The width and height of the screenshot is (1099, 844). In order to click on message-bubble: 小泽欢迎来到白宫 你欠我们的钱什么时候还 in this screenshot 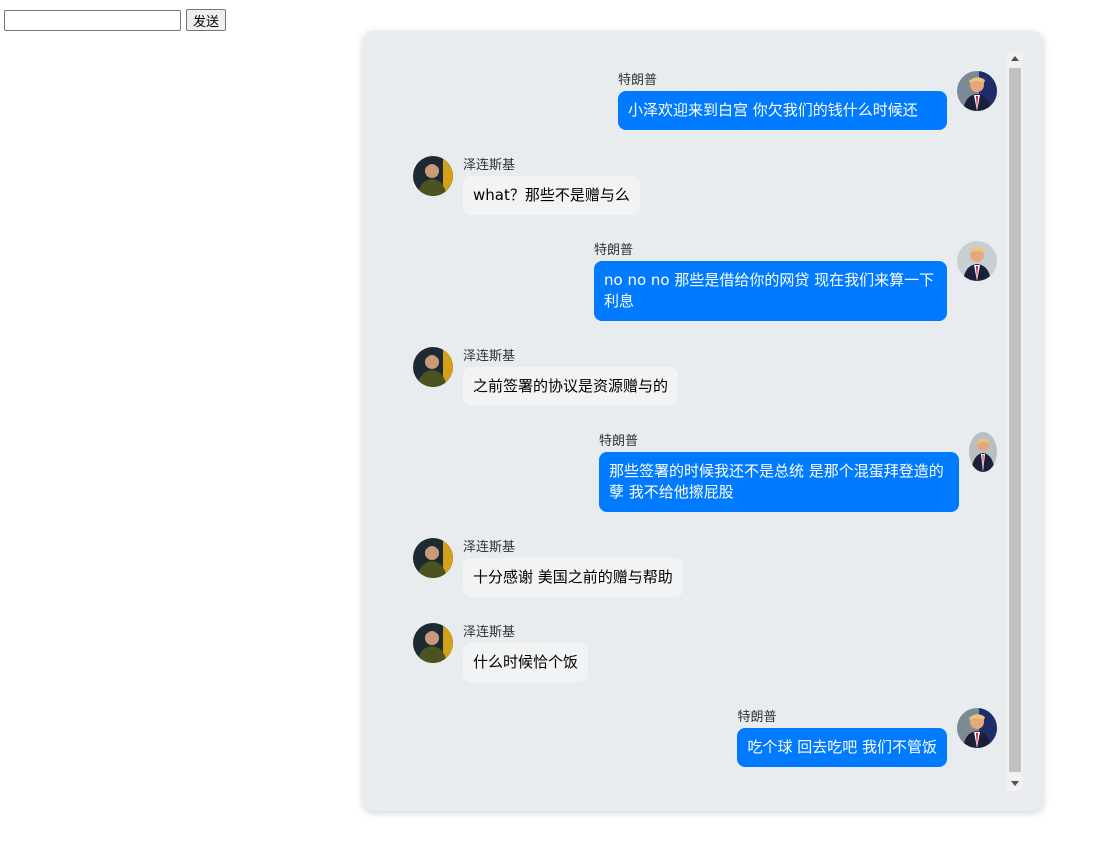, I will do `click(782, 110)`.